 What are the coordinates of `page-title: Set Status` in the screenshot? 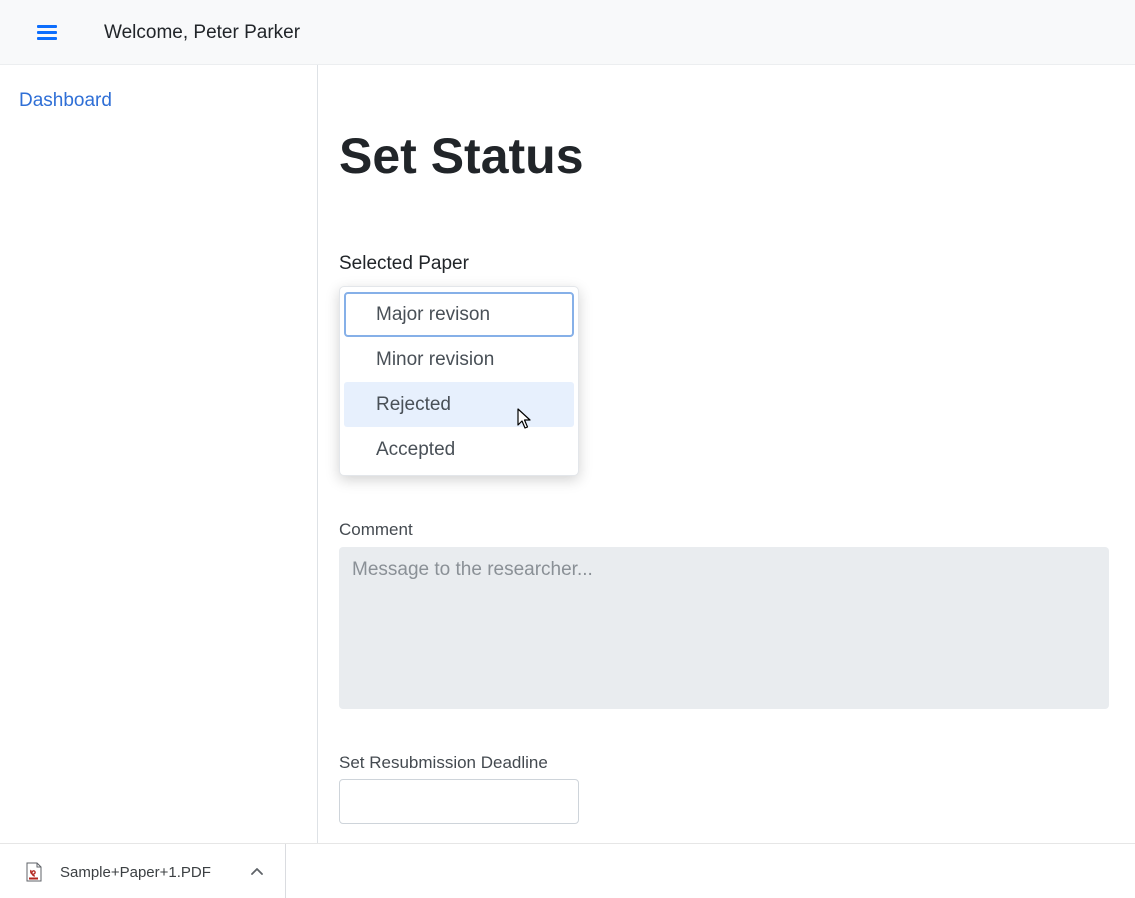 It's located at (461, 156).